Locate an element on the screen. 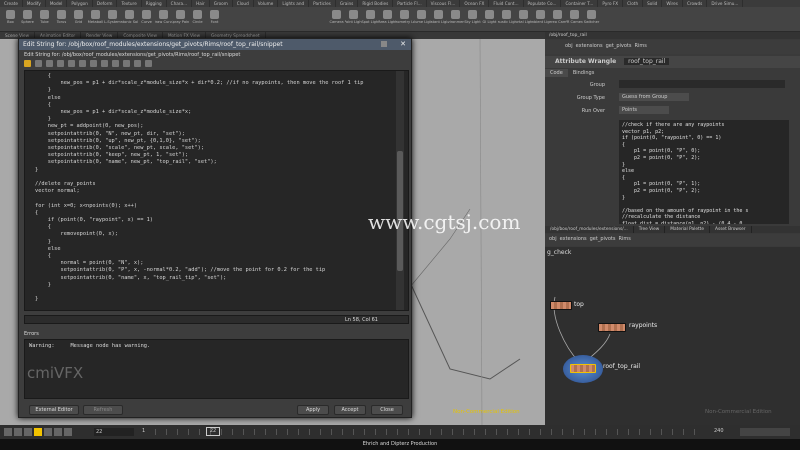  shelf-tab-13: Particles is located at coordinates (322, 3).